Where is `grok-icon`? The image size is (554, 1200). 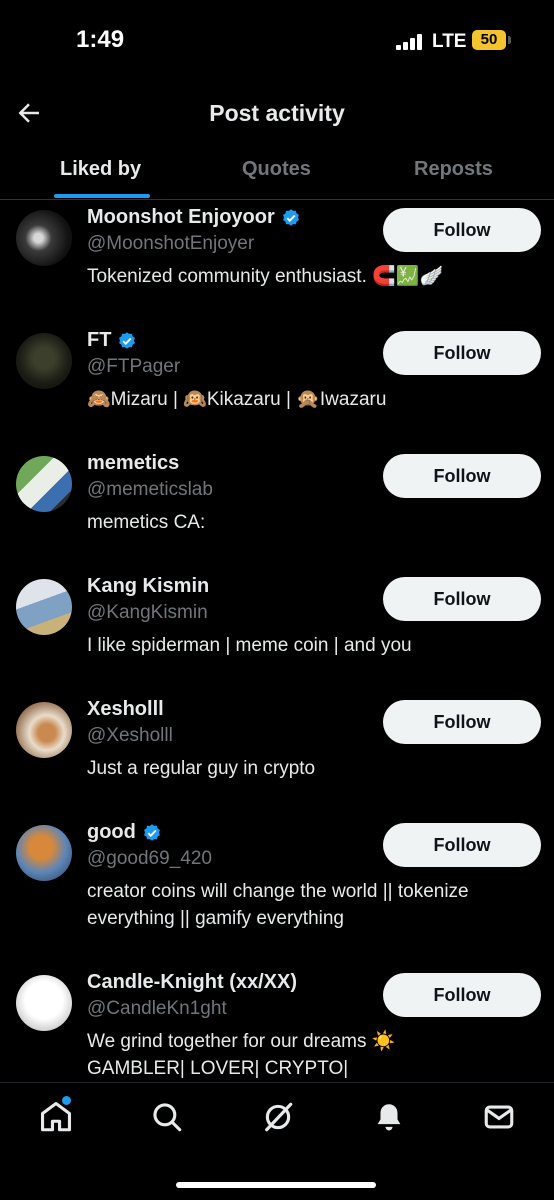
grok-icon is located at coordinates (278, 1117).